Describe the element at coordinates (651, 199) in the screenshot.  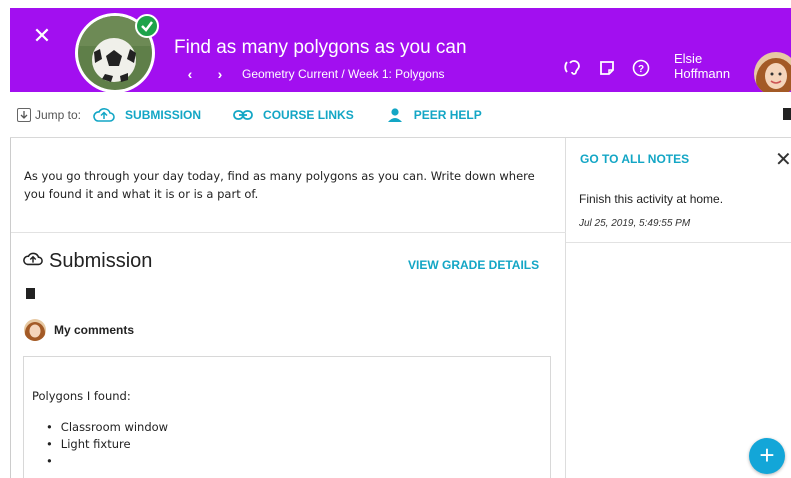
I see `note-text: Finish this activity at home.` at that location.